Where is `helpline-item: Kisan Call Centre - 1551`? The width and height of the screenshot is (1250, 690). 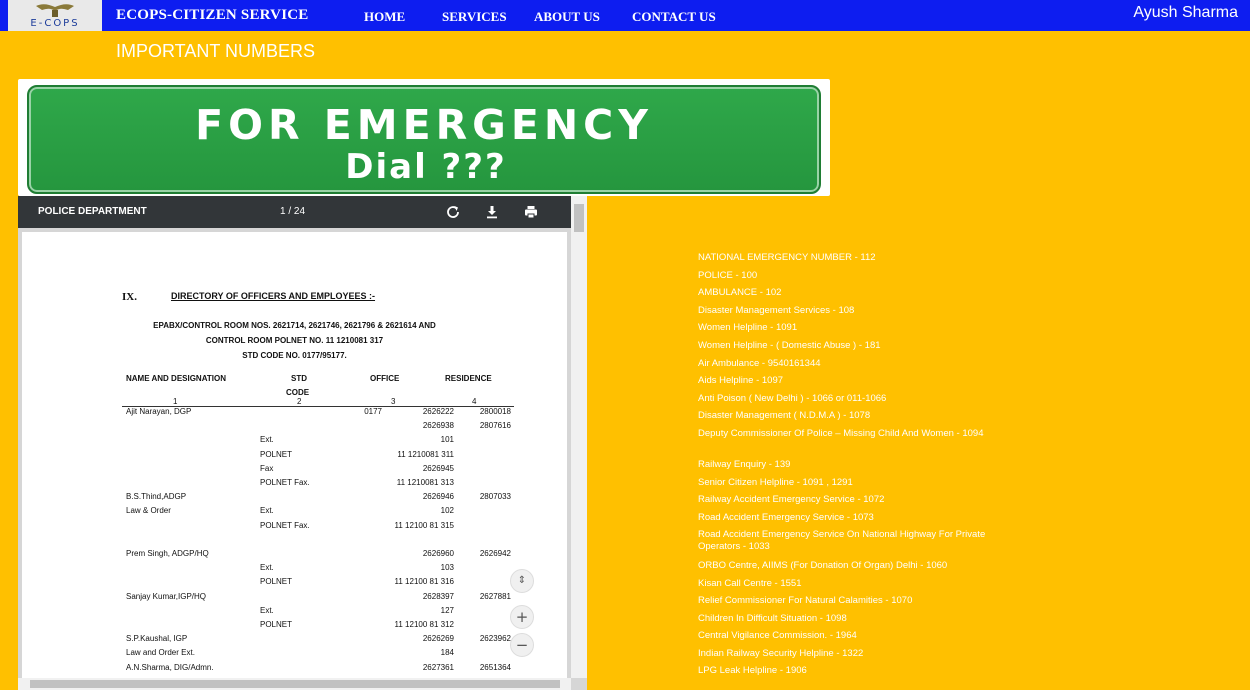 helpline-item: Kisan Call Centre - 1551 is located at coordinates (750, 583).